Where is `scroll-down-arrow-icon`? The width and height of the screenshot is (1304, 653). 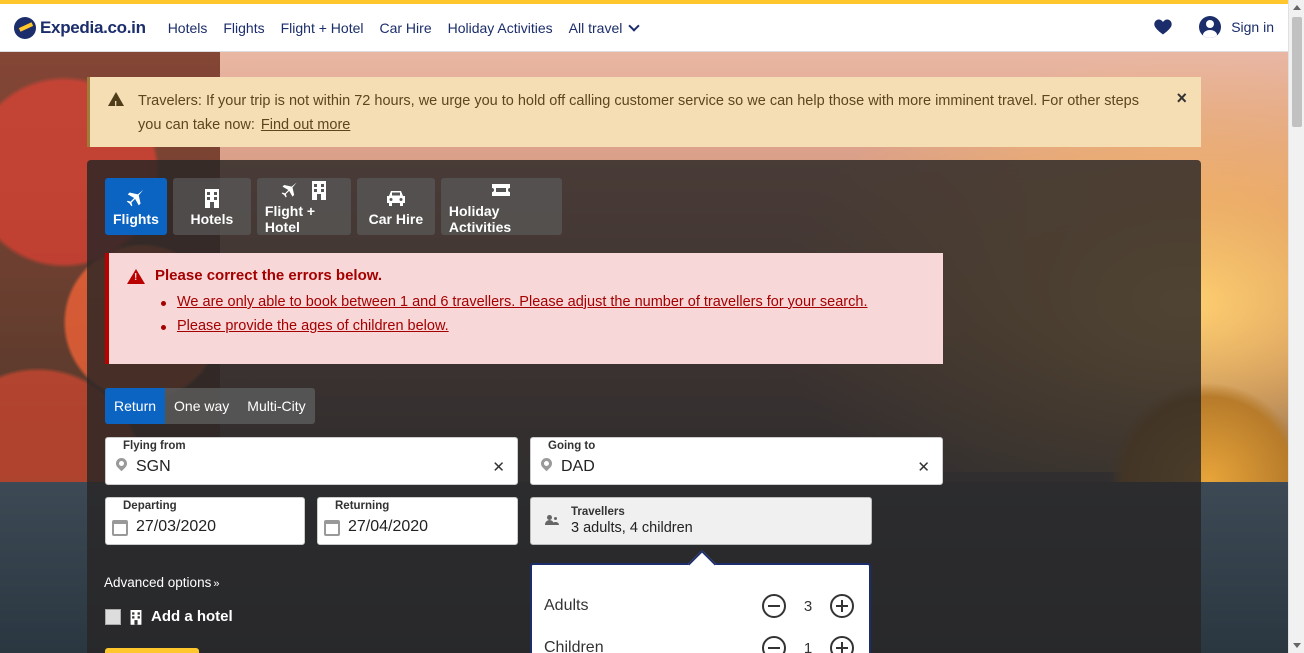 scroll-down-arrow-icon is located at coordinates (1297, 645).